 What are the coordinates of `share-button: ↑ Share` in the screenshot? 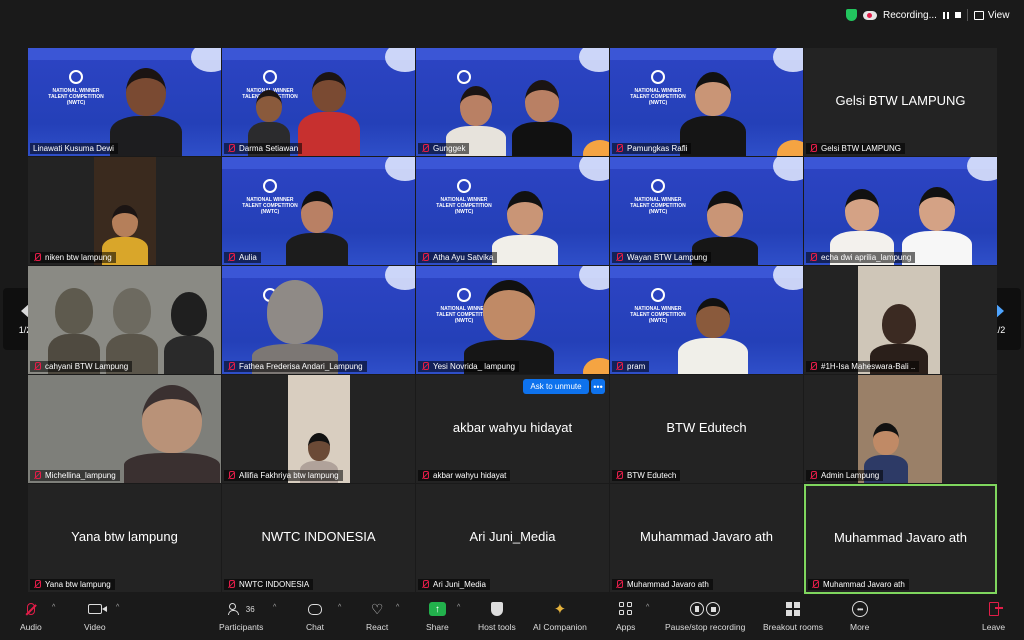 It's located at (437, 616).